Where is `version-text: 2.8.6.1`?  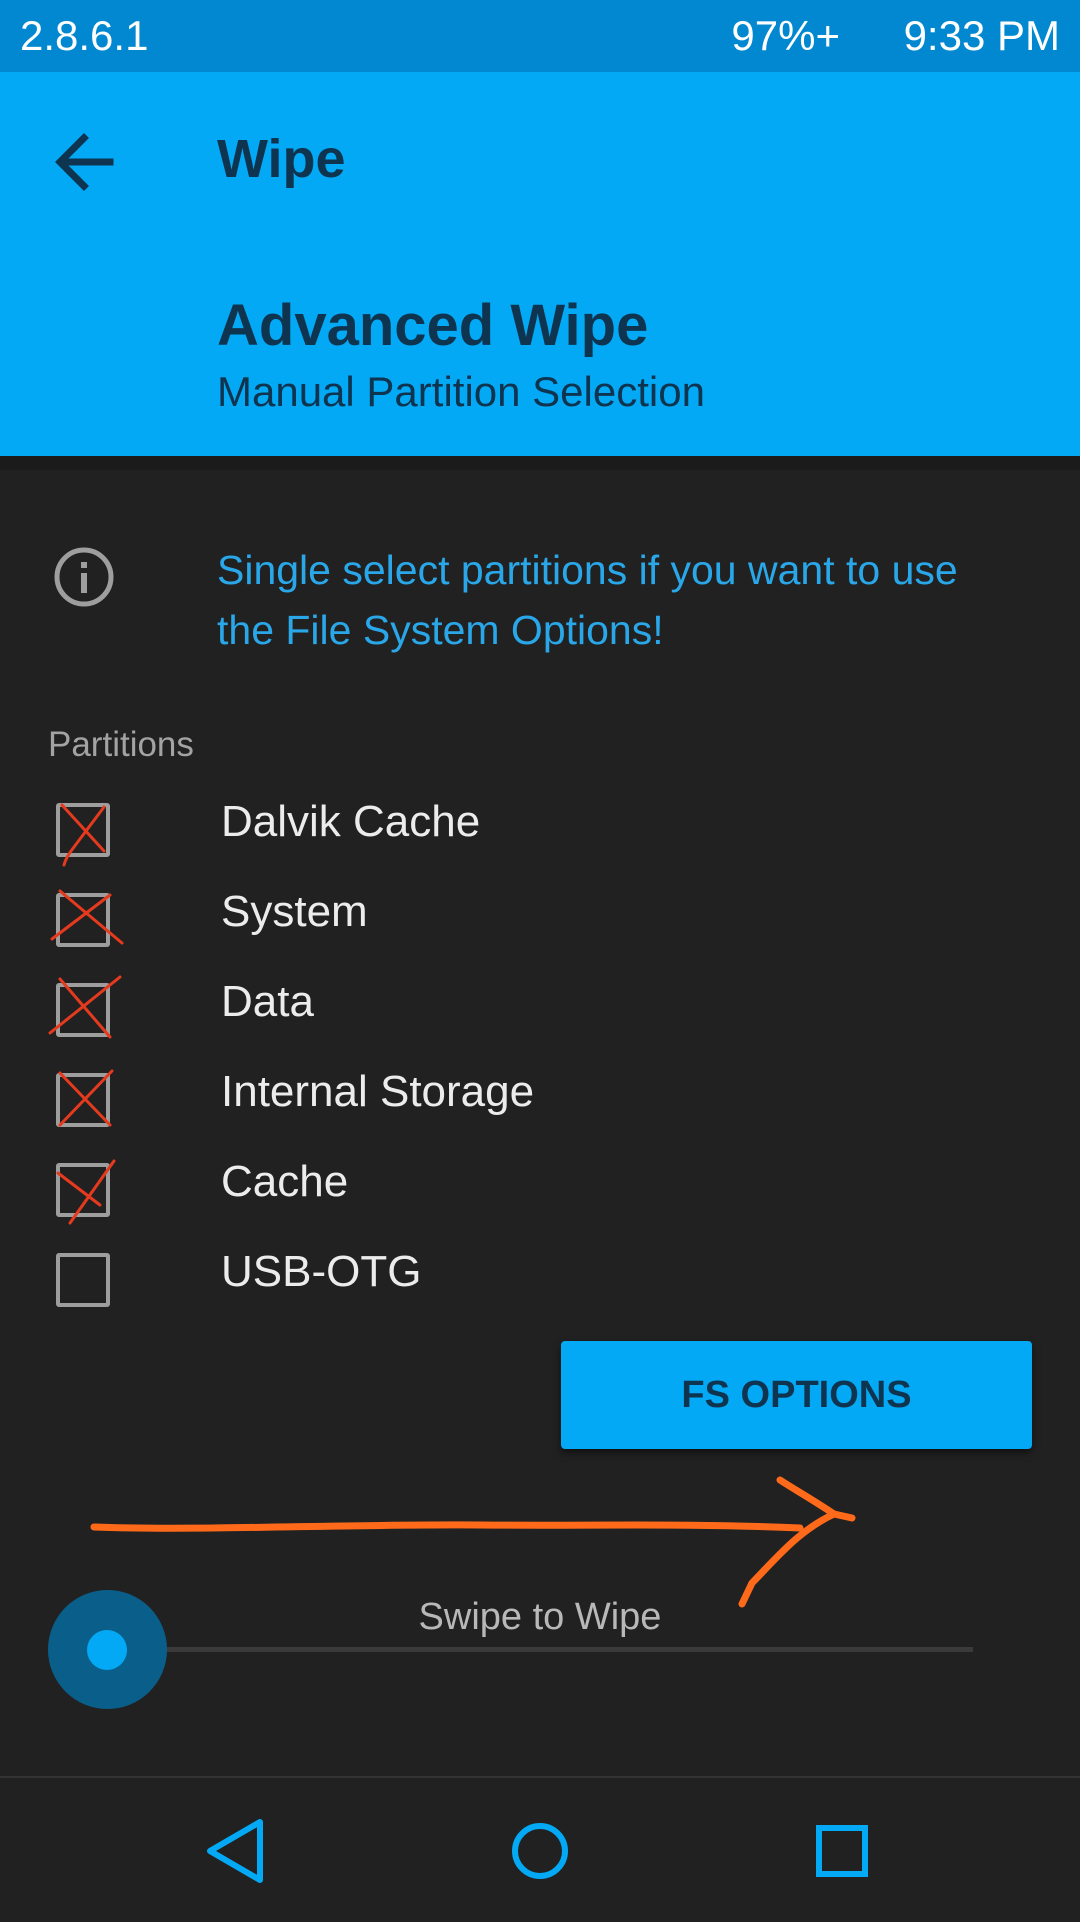 version-text: 2.8.6.1 is located at coordinates (84, 35).